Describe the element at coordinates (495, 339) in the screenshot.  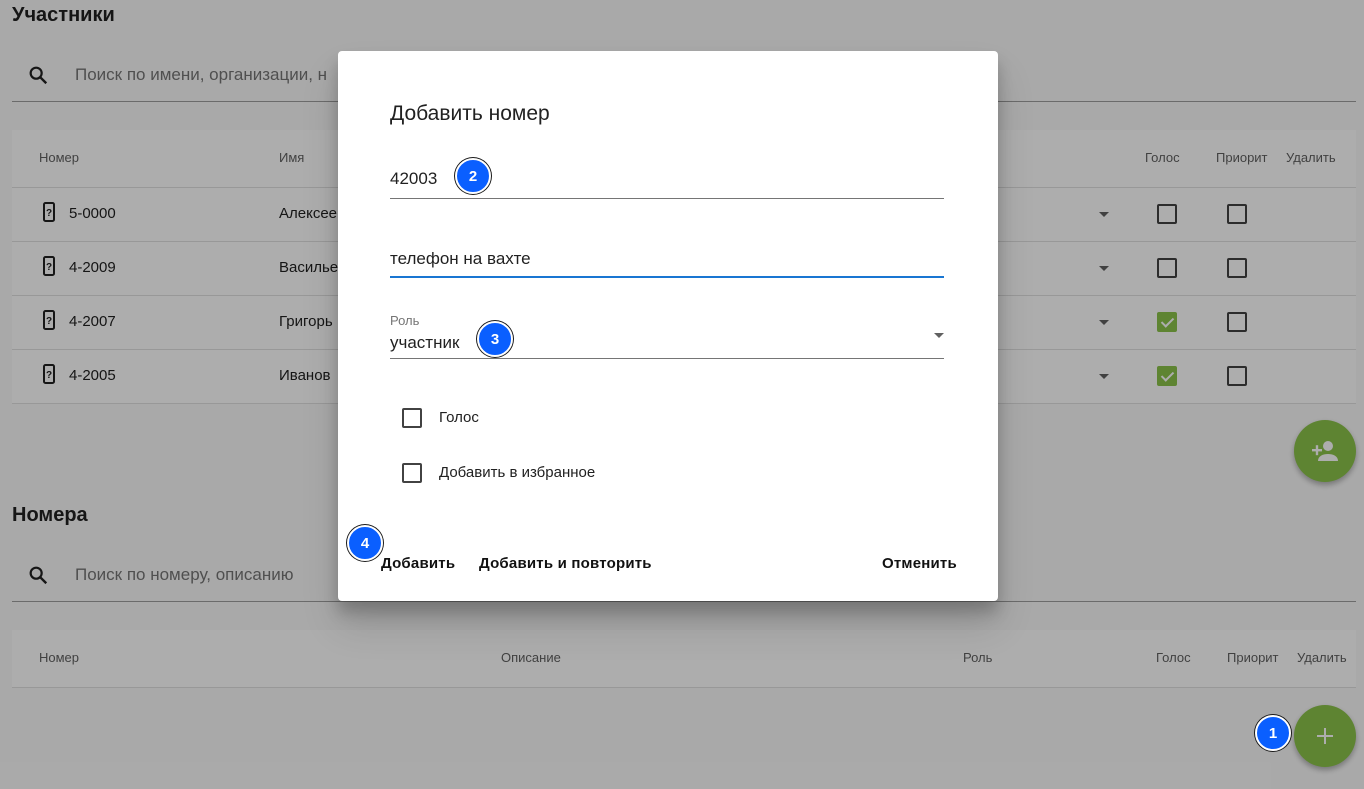
I see `step-badge-3: 3` at that location.